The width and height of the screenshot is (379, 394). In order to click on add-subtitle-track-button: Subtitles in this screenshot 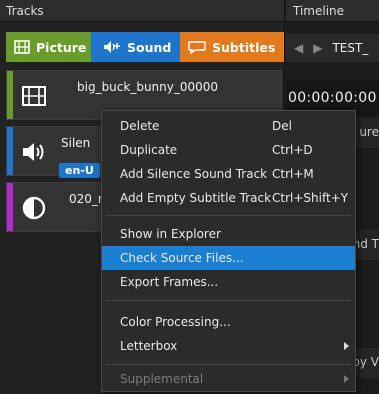, I will do `click(232, 47)`.